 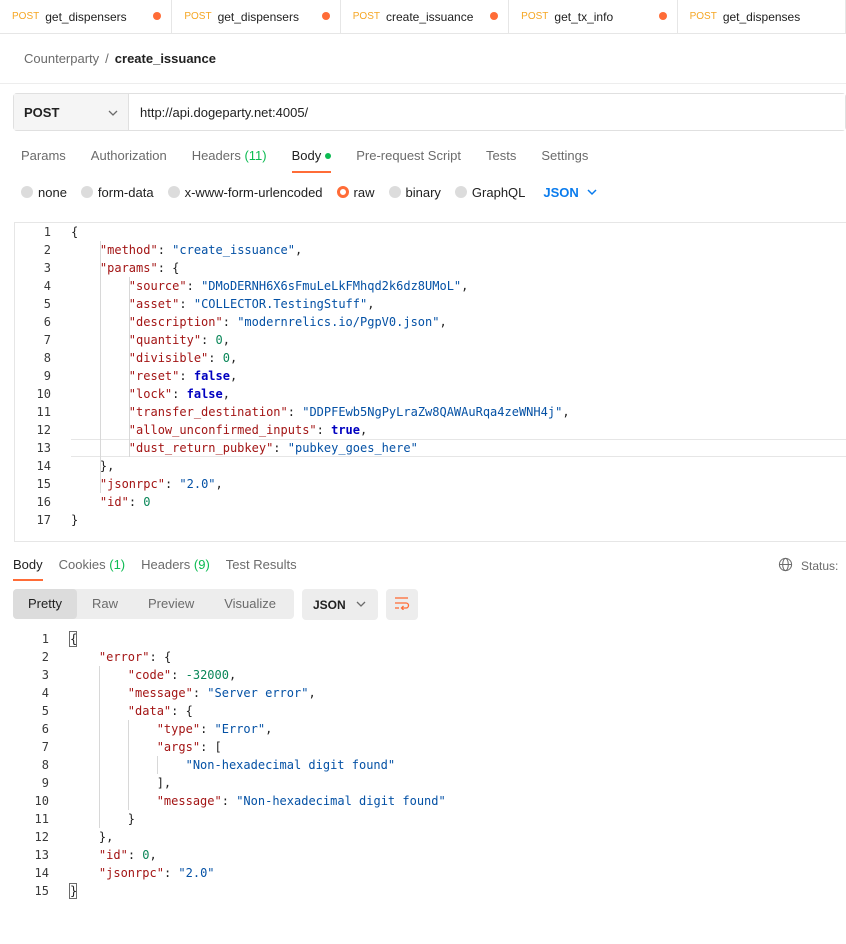 What do you see at coordinates (45, 604) in the screenshot?
I see `view-mode-pretty: Pretty` at bounding box center [45, 604].